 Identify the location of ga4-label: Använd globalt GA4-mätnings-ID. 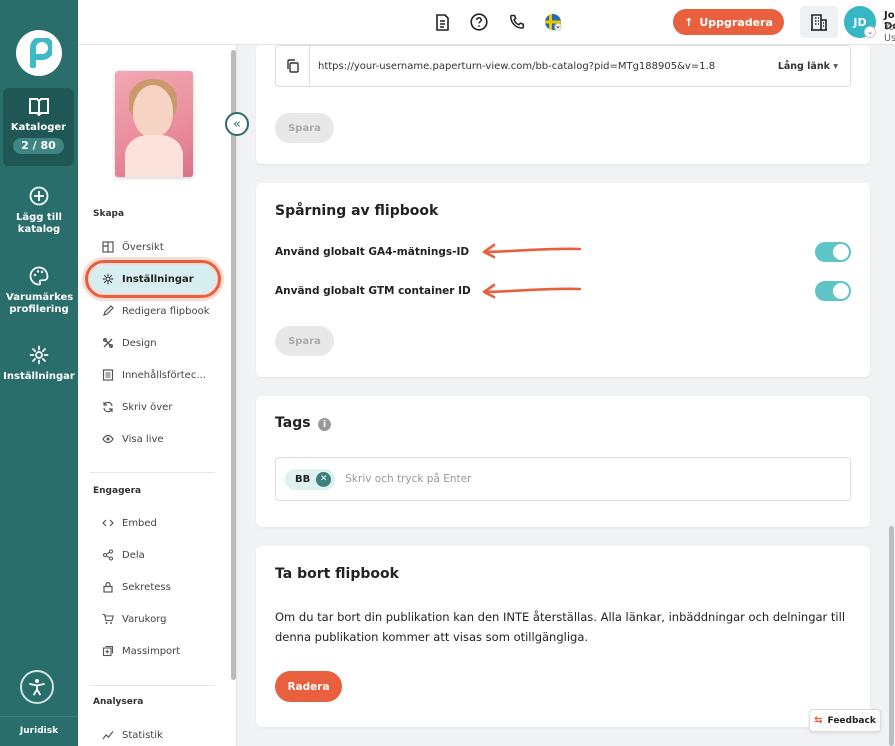
(372, 252).